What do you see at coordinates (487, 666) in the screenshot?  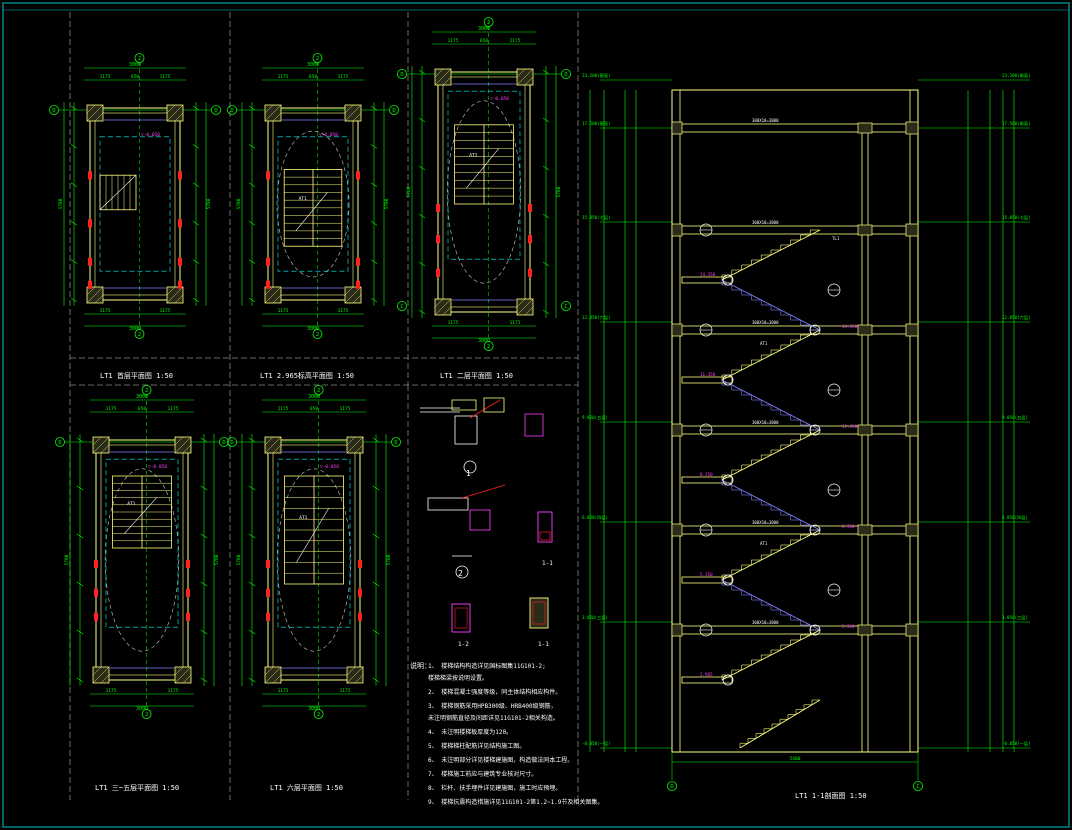 I see `note-1: 1、 楼梯结构构造详见国标图集11G101-2;` at bounding box center [487, 666].